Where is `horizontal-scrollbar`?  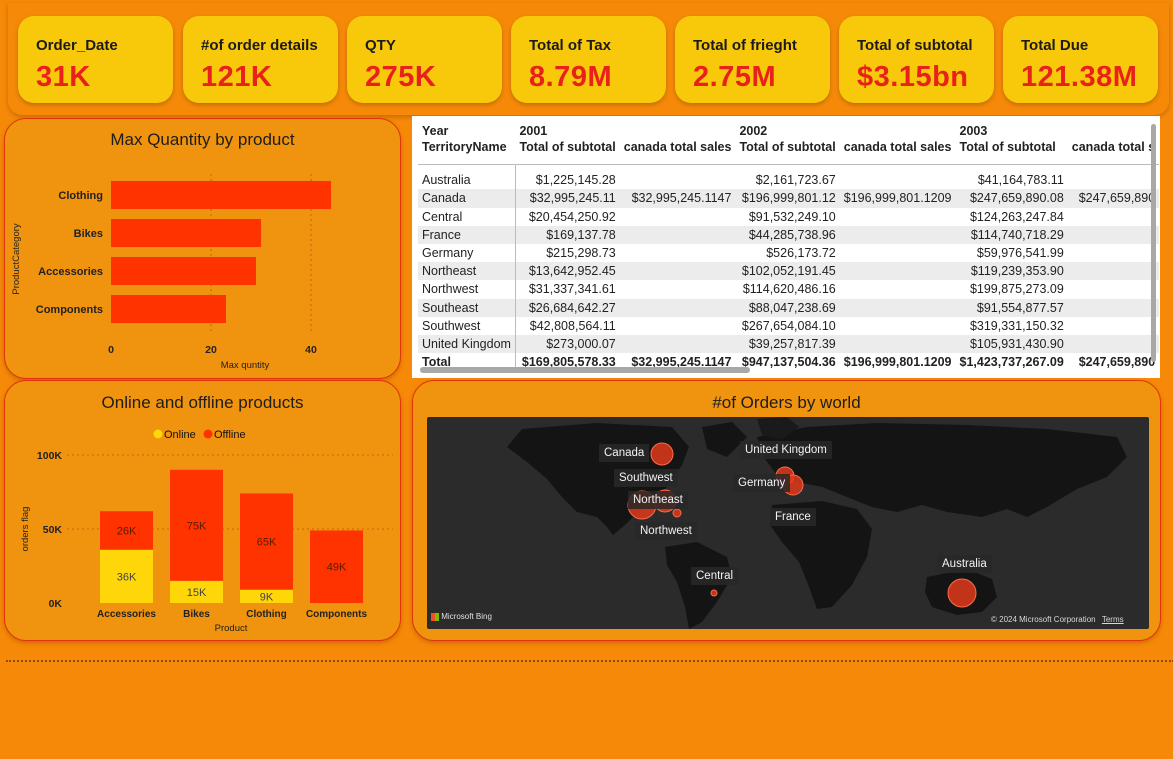 horizontal-scrollbar is located at coordinates (585, 370).